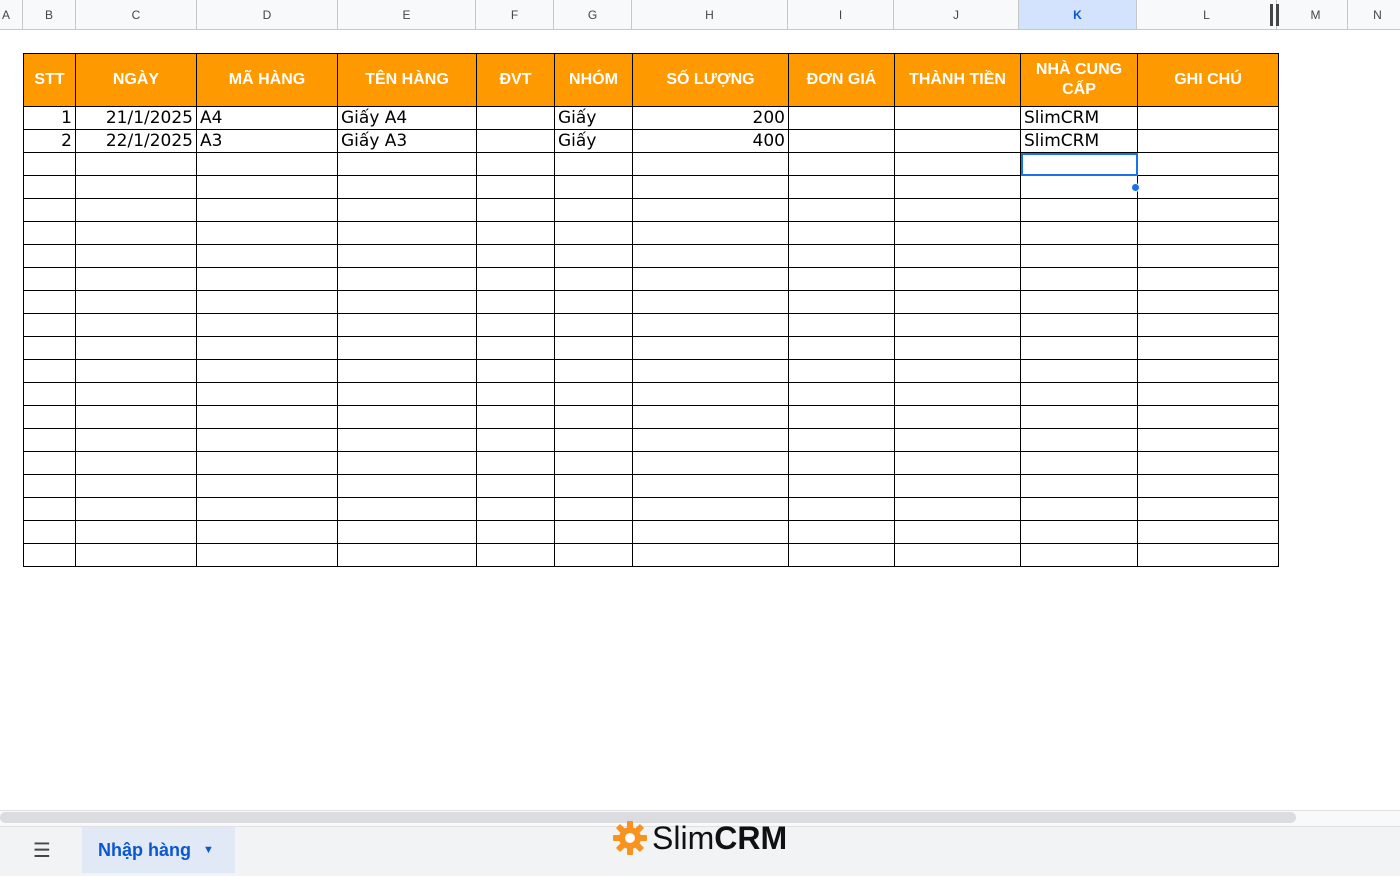 The width and height of the screenshot is (1400, 876). Describe the element at coordinates (593, 14) in the screenshot. I see `column-header-g: G` at that location.